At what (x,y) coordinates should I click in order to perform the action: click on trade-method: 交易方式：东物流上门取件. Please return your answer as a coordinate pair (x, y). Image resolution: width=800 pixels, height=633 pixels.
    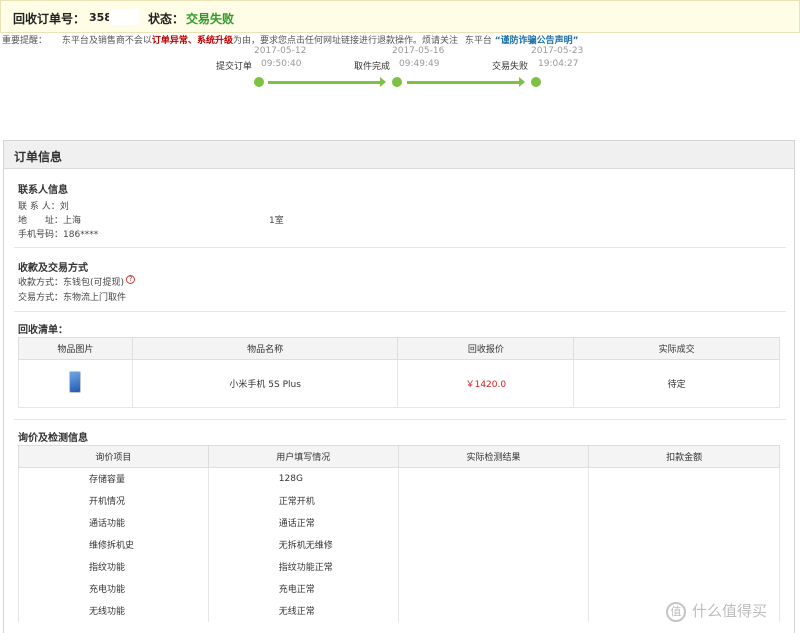
    Looking at the image, I should click on (72, 296).